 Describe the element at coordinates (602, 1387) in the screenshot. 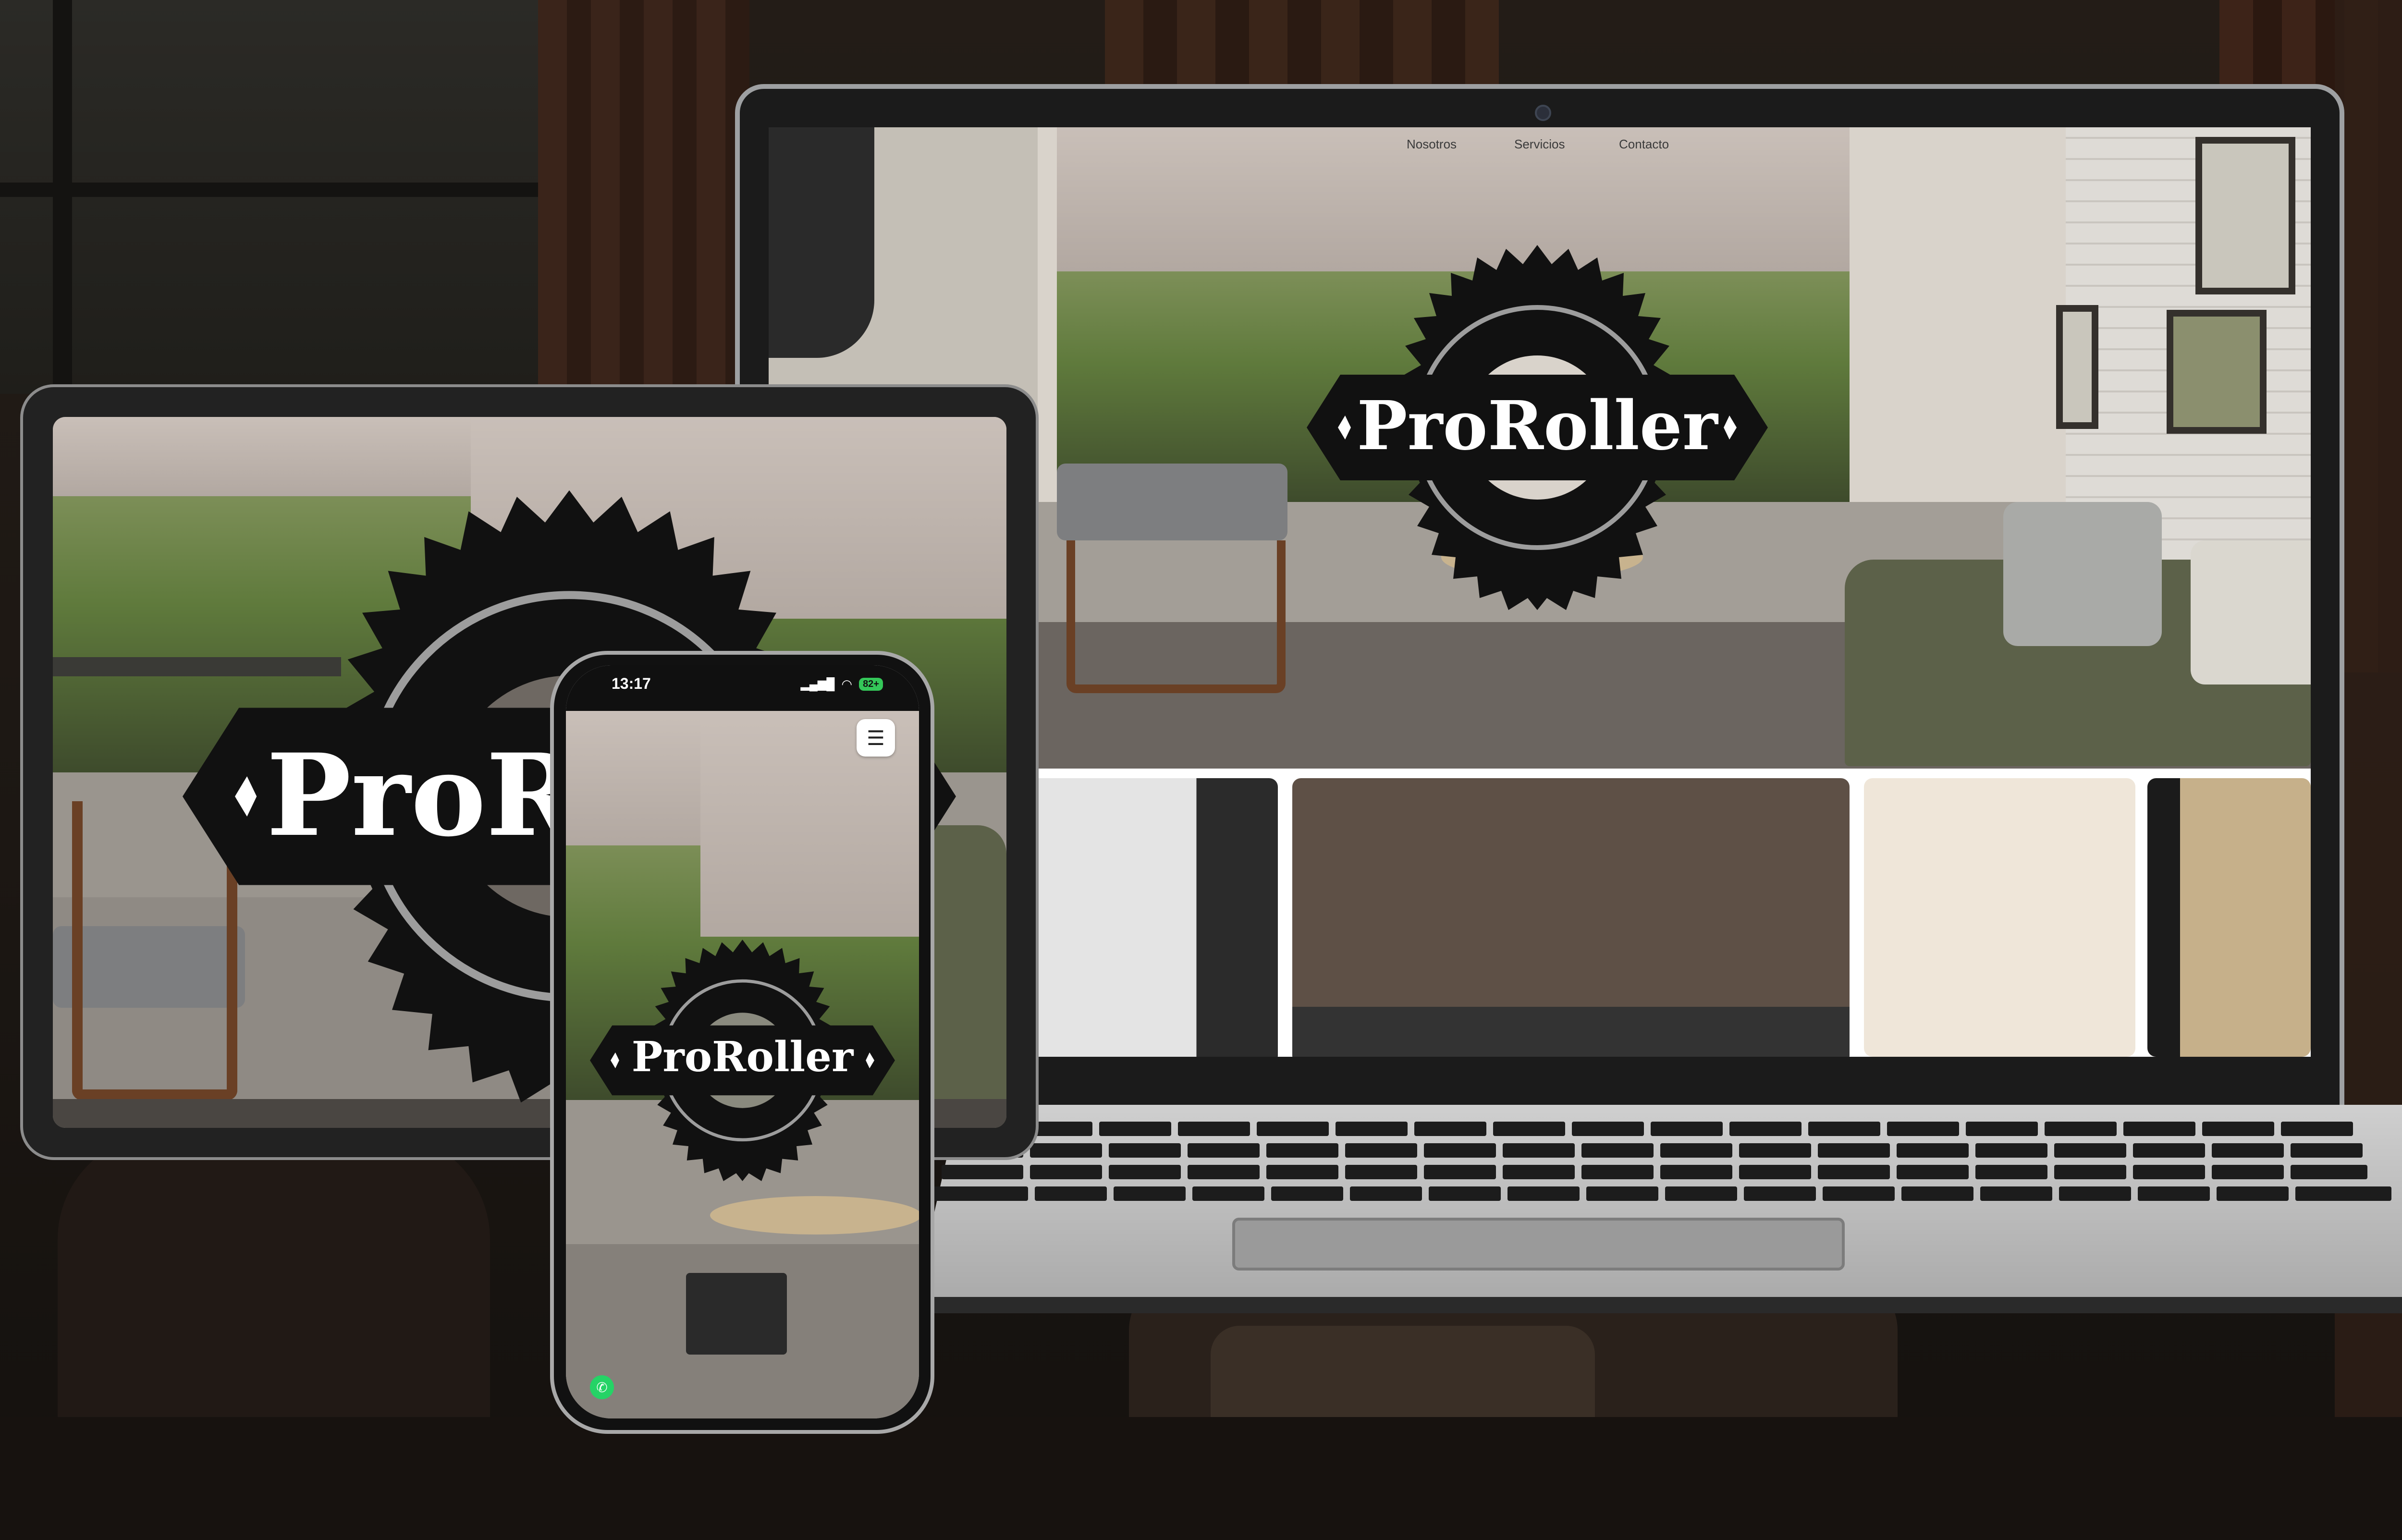

I see `whatsapp-icon: ✆` at that location.